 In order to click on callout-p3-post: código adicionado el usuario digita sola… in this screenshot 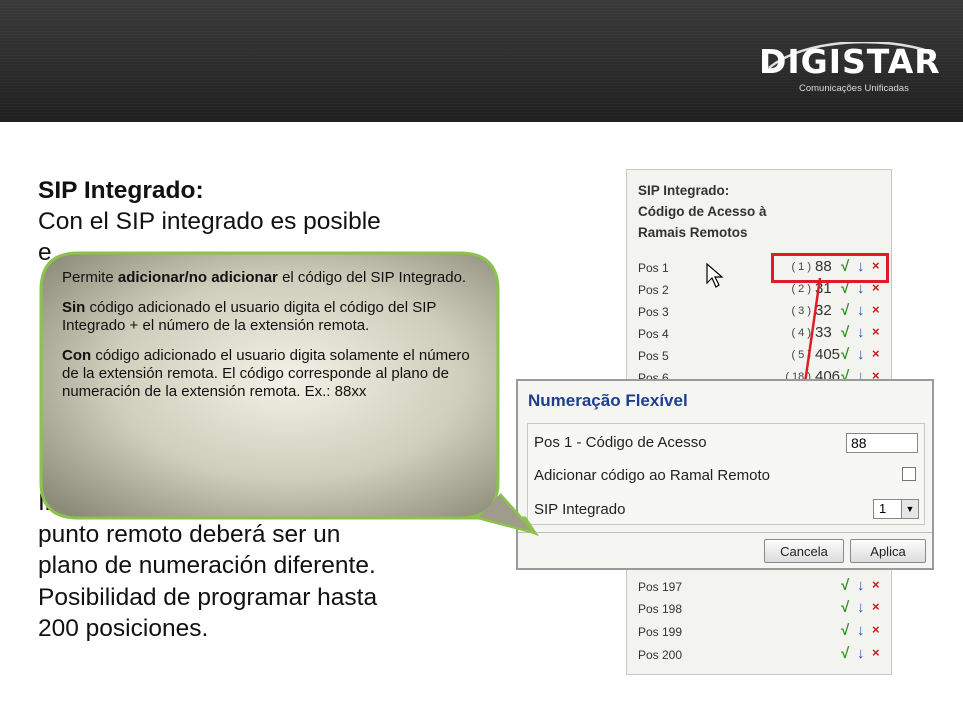, I will do `click(266, 373)`.